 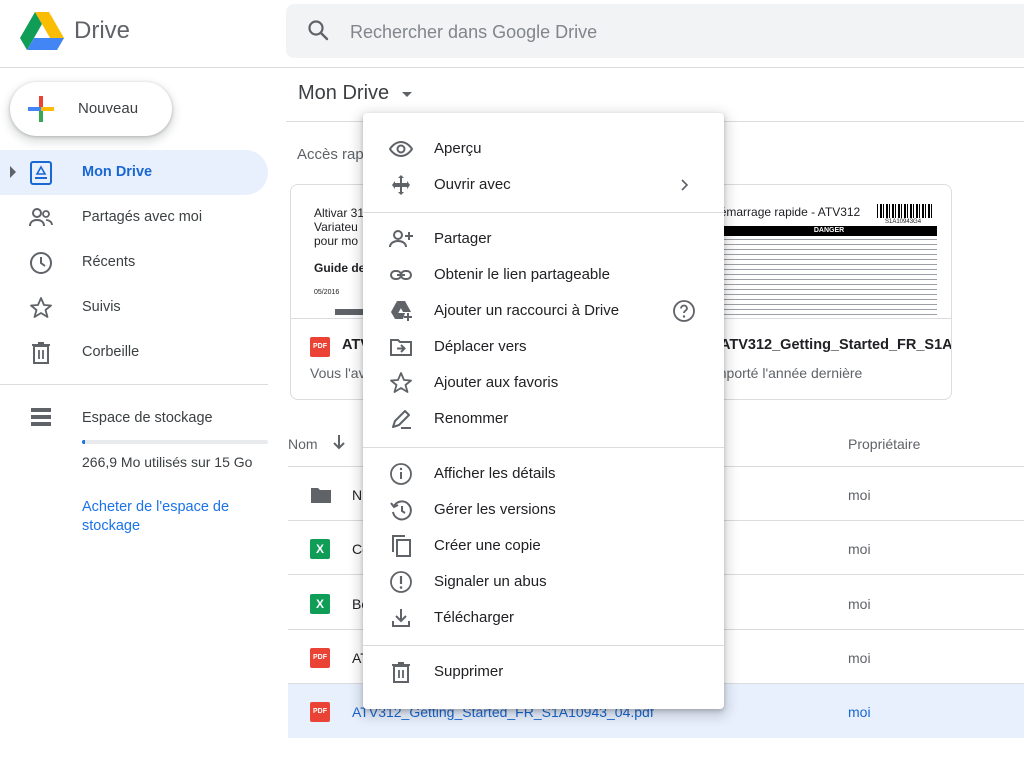 I want to click on sidebar-item-my-drive: Mon Drive, so click(x=134, y=172).